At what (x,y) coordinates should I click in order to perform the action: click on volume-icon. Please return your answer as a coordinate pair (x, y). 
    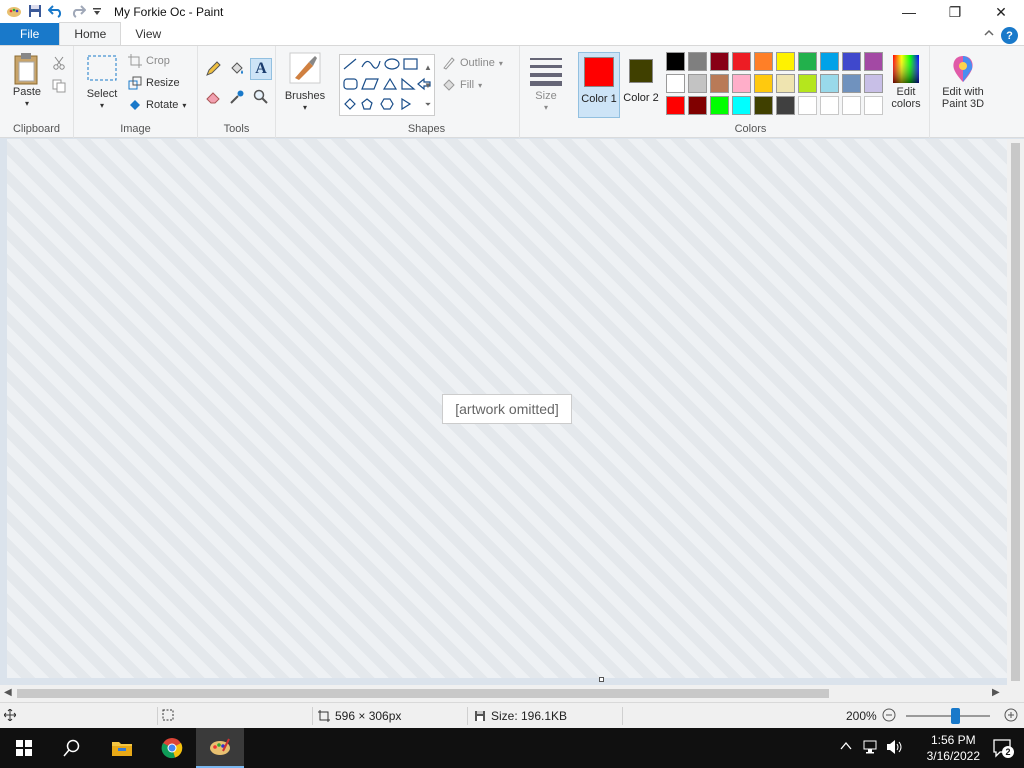
    Looking at the image, I should click on (895, 748).